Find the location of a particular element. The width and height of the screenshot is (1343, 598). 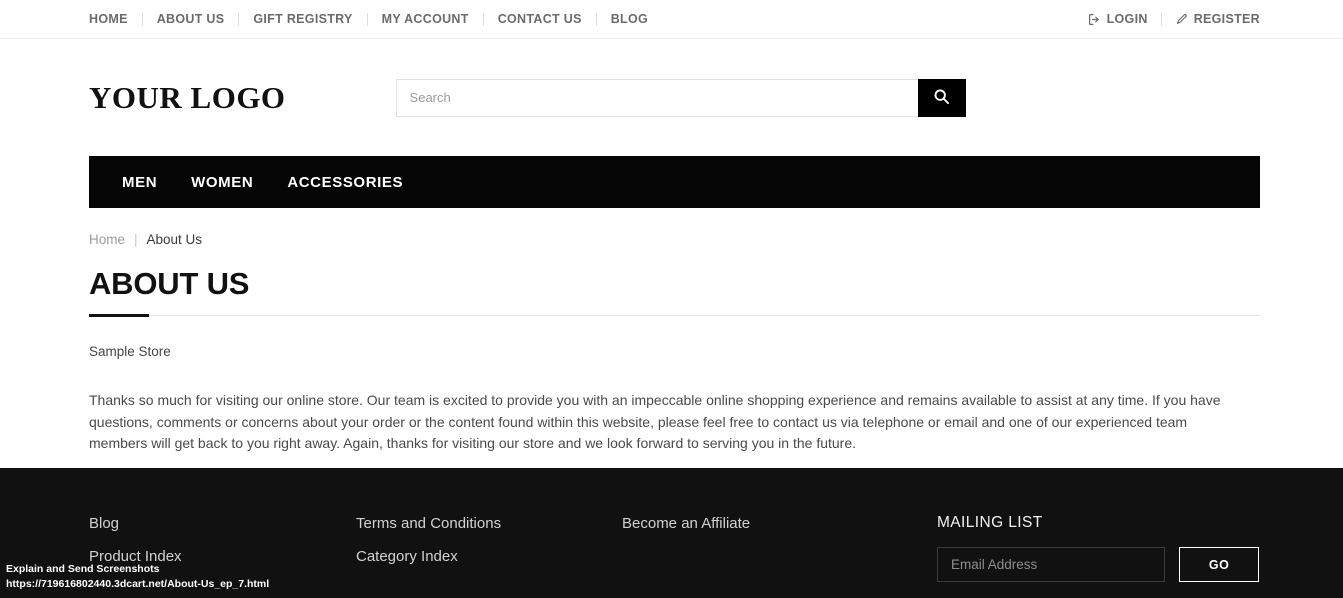

footer-link-blog: Blog is located at coordinates (222, 524).